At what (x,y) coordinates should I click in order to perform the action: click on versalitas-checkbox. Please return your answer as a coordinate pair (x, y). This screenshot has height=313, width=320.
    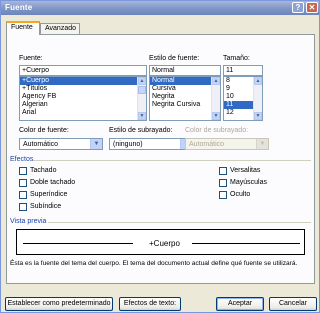
    Looking at the image, I should click on (223, 171).